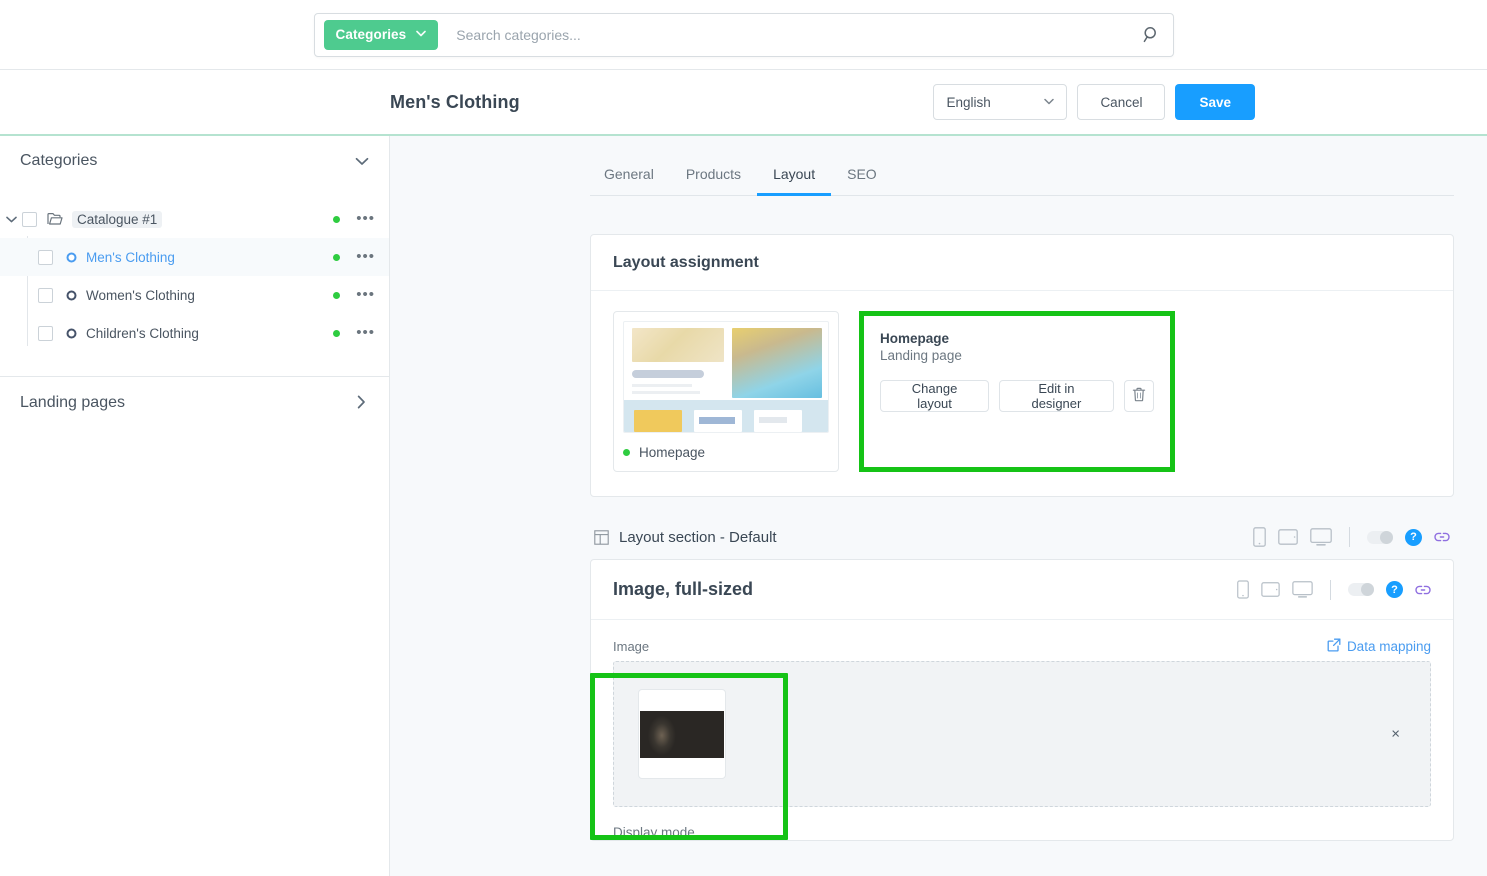  Describe the element at coordinates (698, 537) in the screenshot. I see `layout-section-title: Layout section - Default` at that location.